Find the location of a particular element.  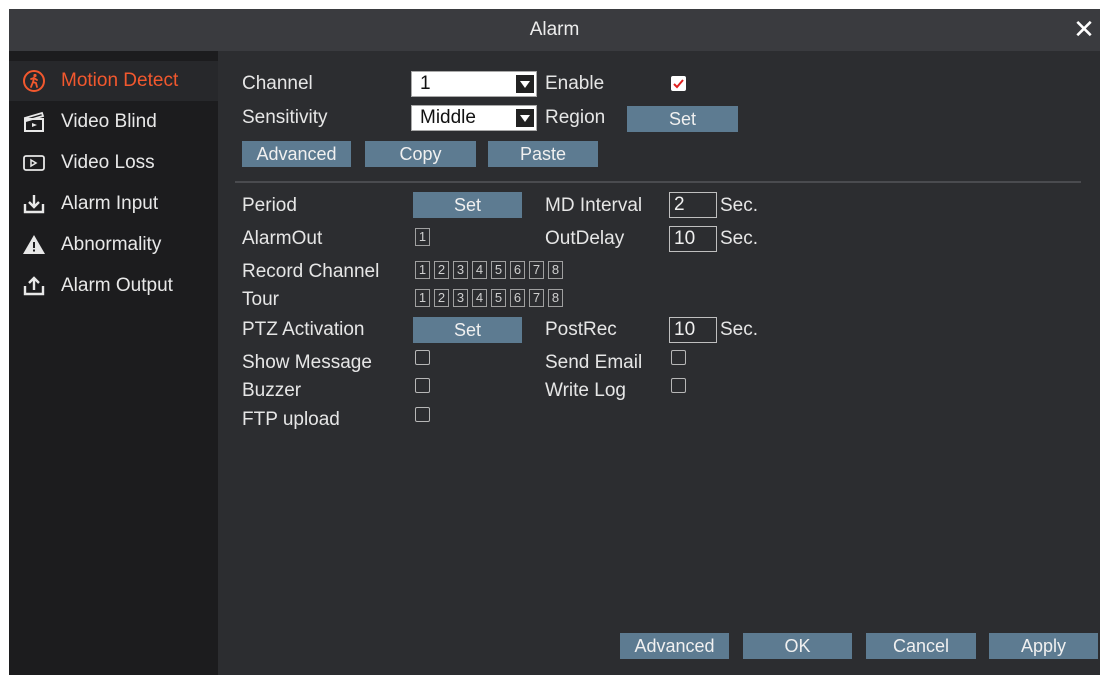

sidebar-item-label: Video Blind is located at coordinates (109, 121).